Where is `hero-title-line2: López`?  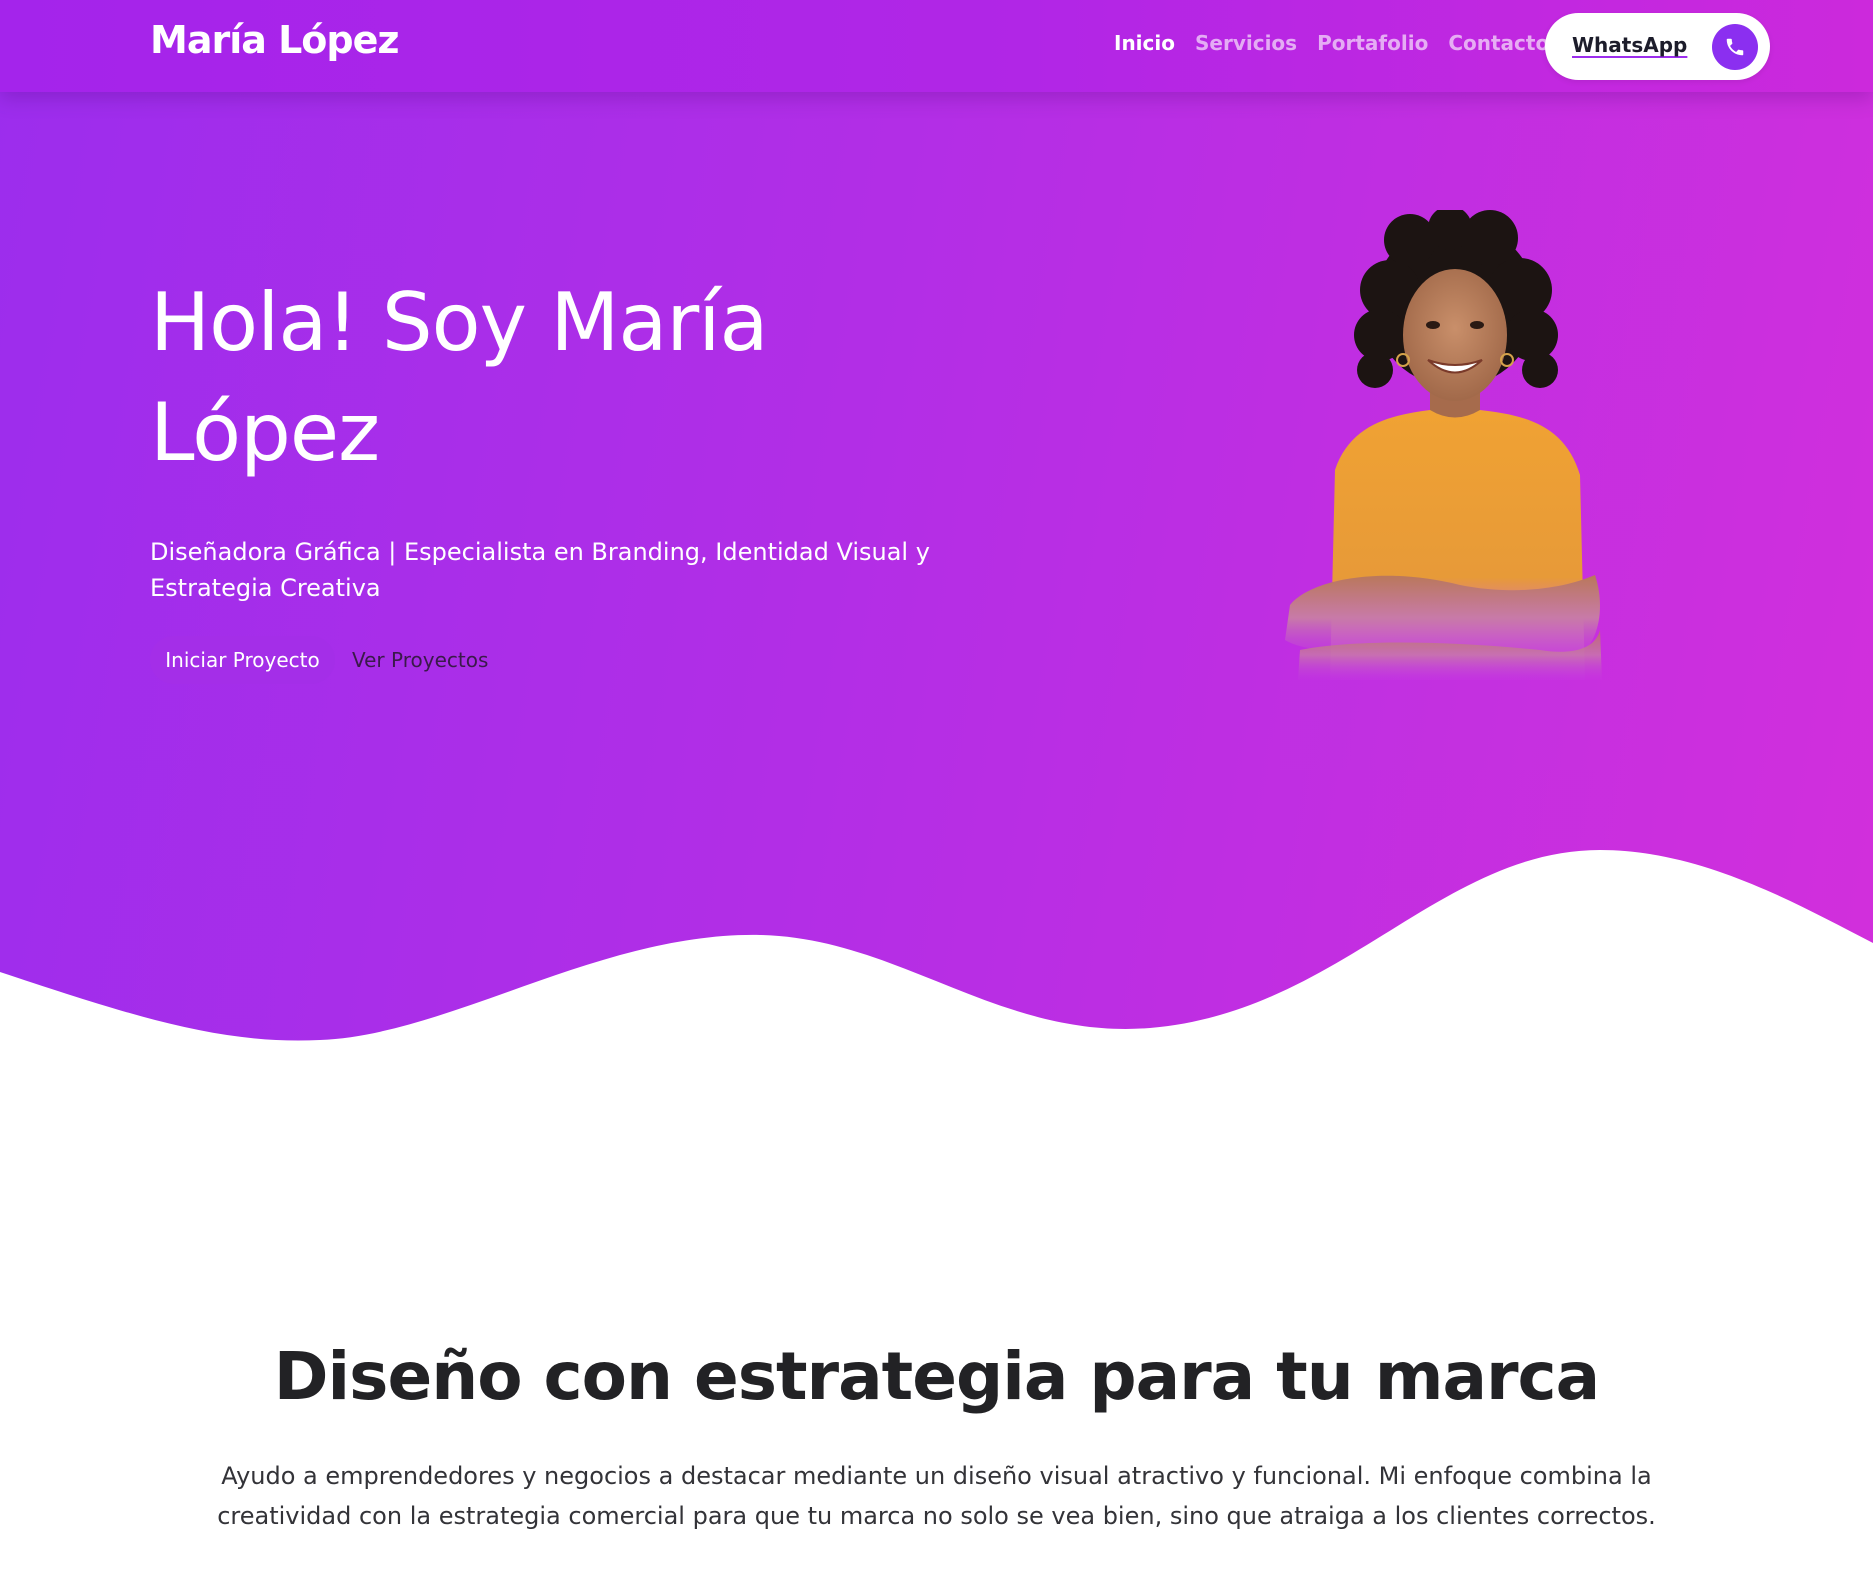 hero-title-line2: López is located at coordinates (265, 432).